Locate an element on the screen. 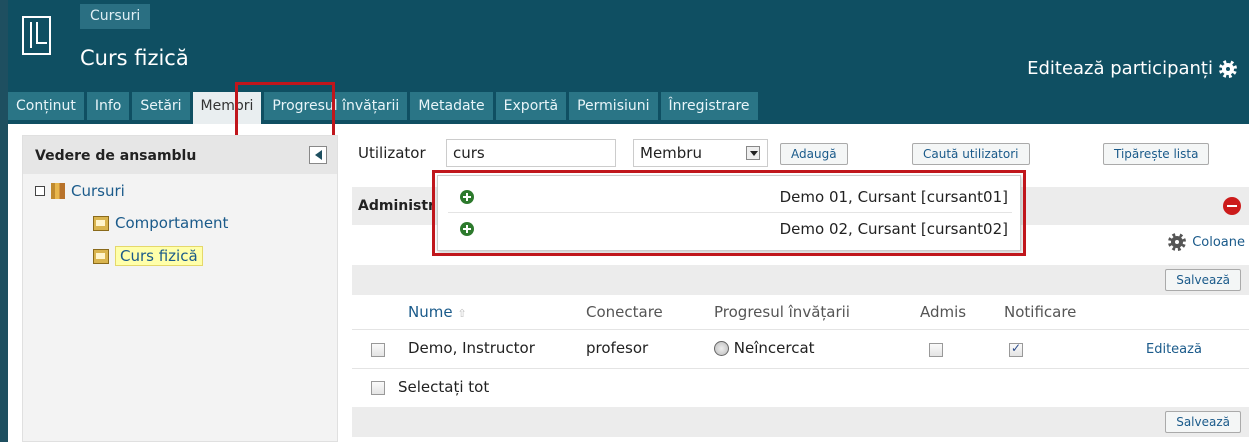  tree-item-comportament: Comportament is located at coordinates (160, 223).